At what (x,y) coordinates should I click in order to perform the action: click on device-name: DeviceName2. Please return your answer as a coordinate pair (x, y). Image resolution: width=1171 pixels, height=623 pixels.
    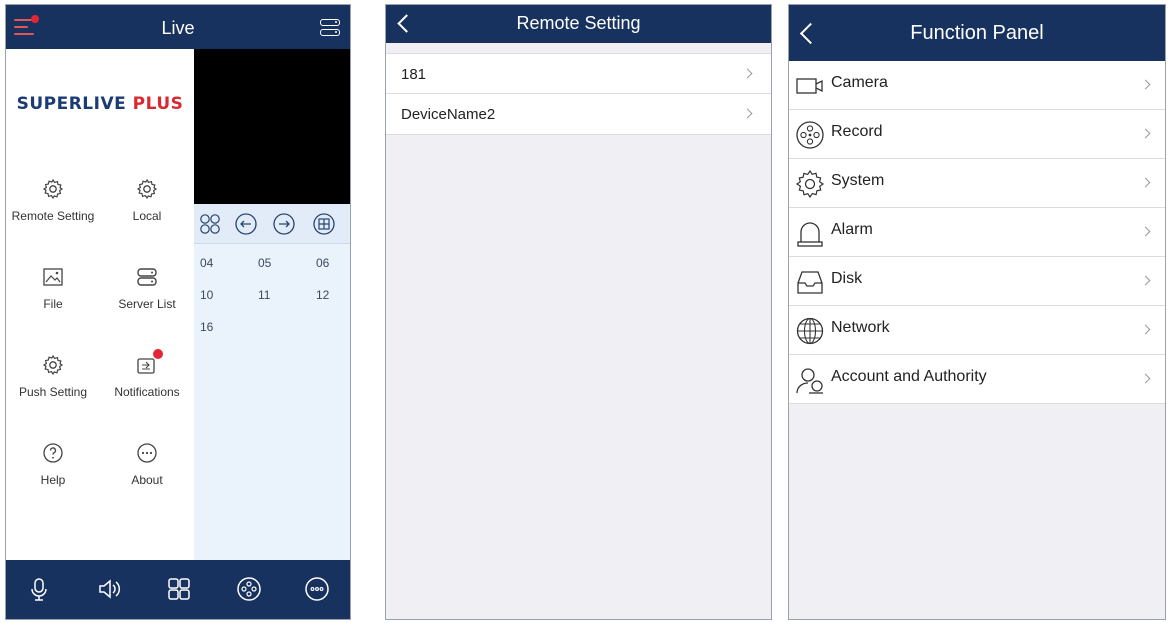
    Looking at the image, I should click on (448, 114).